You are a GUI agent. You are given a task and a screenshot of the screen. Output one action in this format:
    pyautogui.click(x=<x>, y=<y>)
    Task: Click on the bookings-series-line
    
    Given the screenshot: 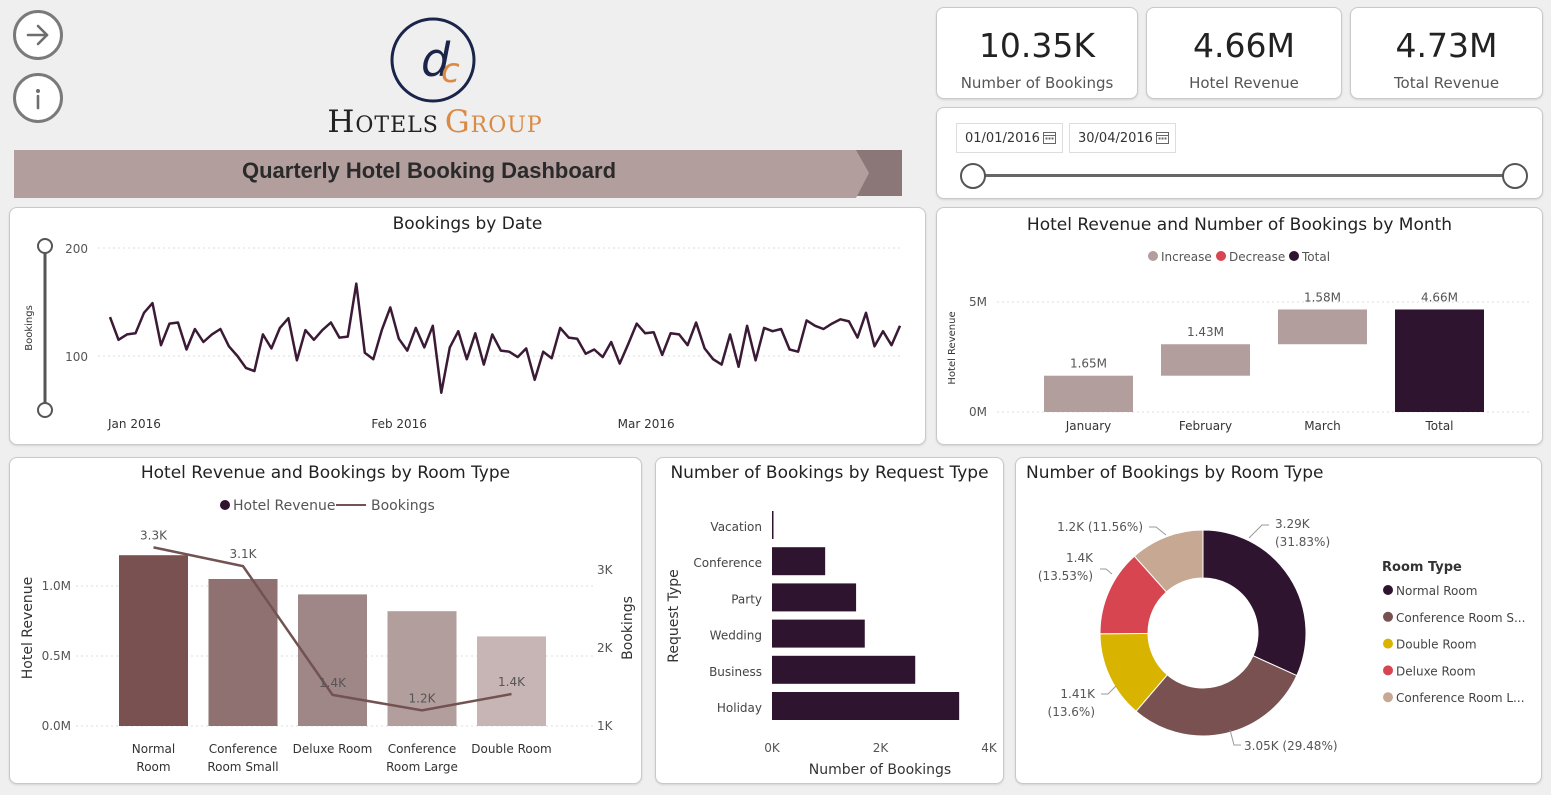 What is the action you would take?
    pyautogui.click(x=505, y=338)
    